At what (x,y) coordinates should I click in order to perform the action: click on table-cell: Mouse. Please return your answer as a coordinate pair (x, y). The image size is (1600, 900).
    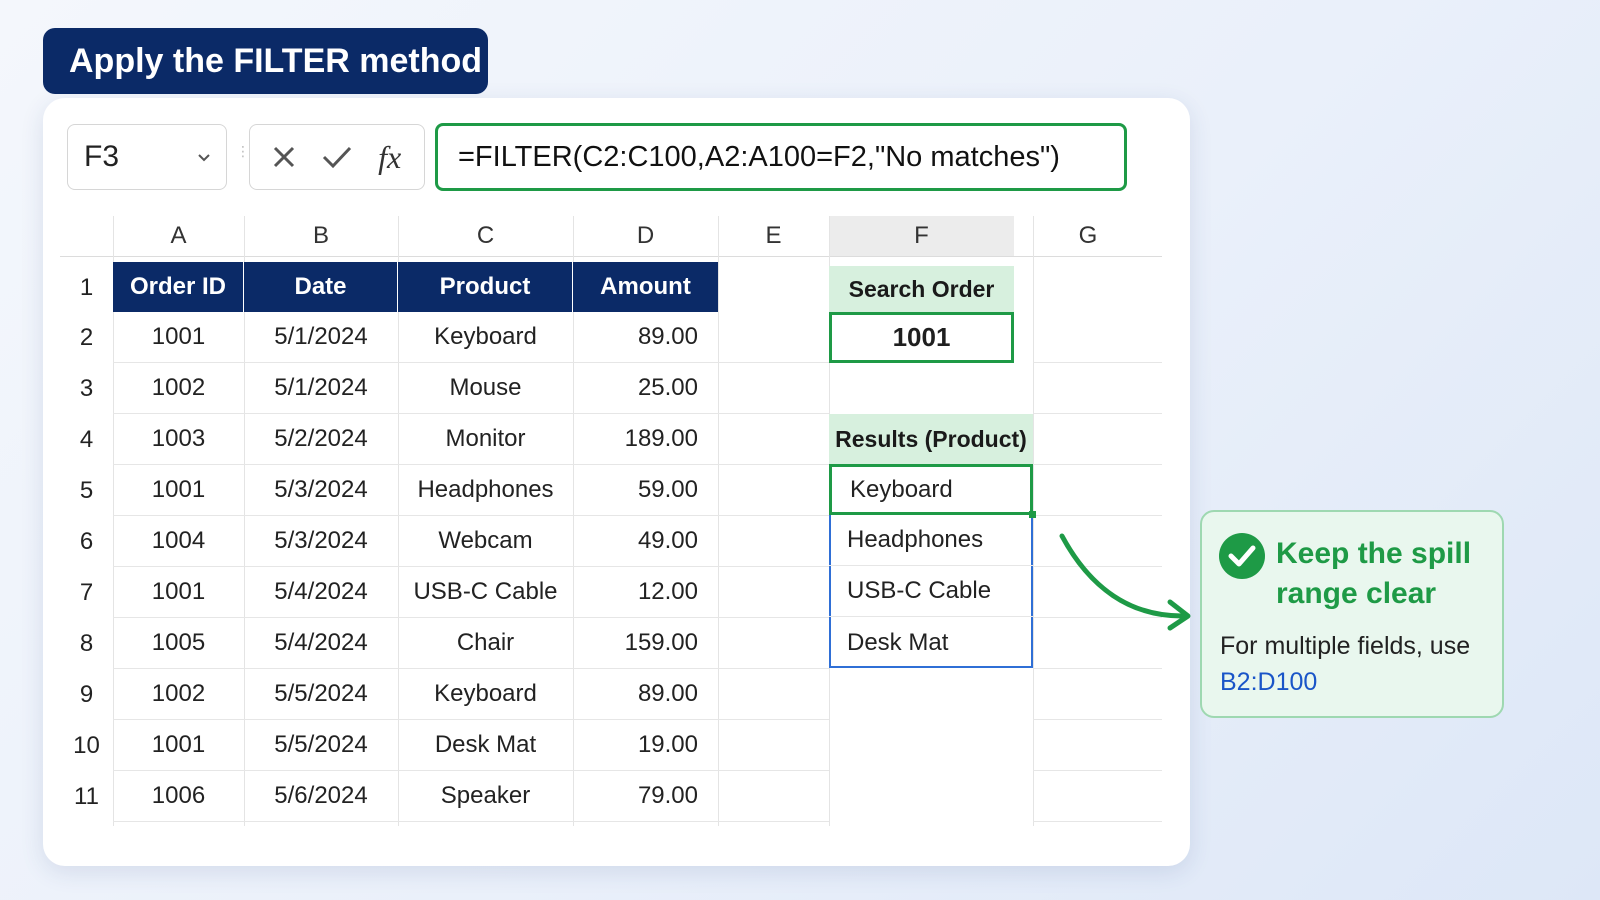
    Looking at the image, I should click on (485, 388).